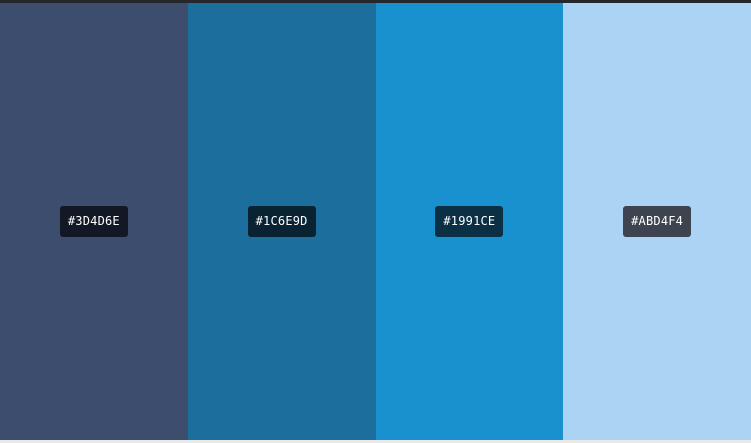  I want to click on hex-code-label-2: #1C6E9D, so click(281, 221).